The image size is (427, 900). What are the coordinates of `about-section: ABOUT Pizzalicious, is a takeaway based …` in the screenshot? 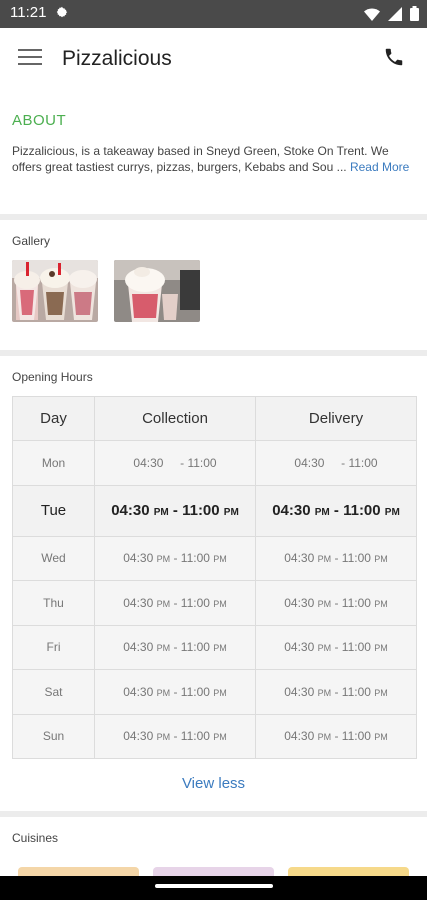 It's located at (213, 163).